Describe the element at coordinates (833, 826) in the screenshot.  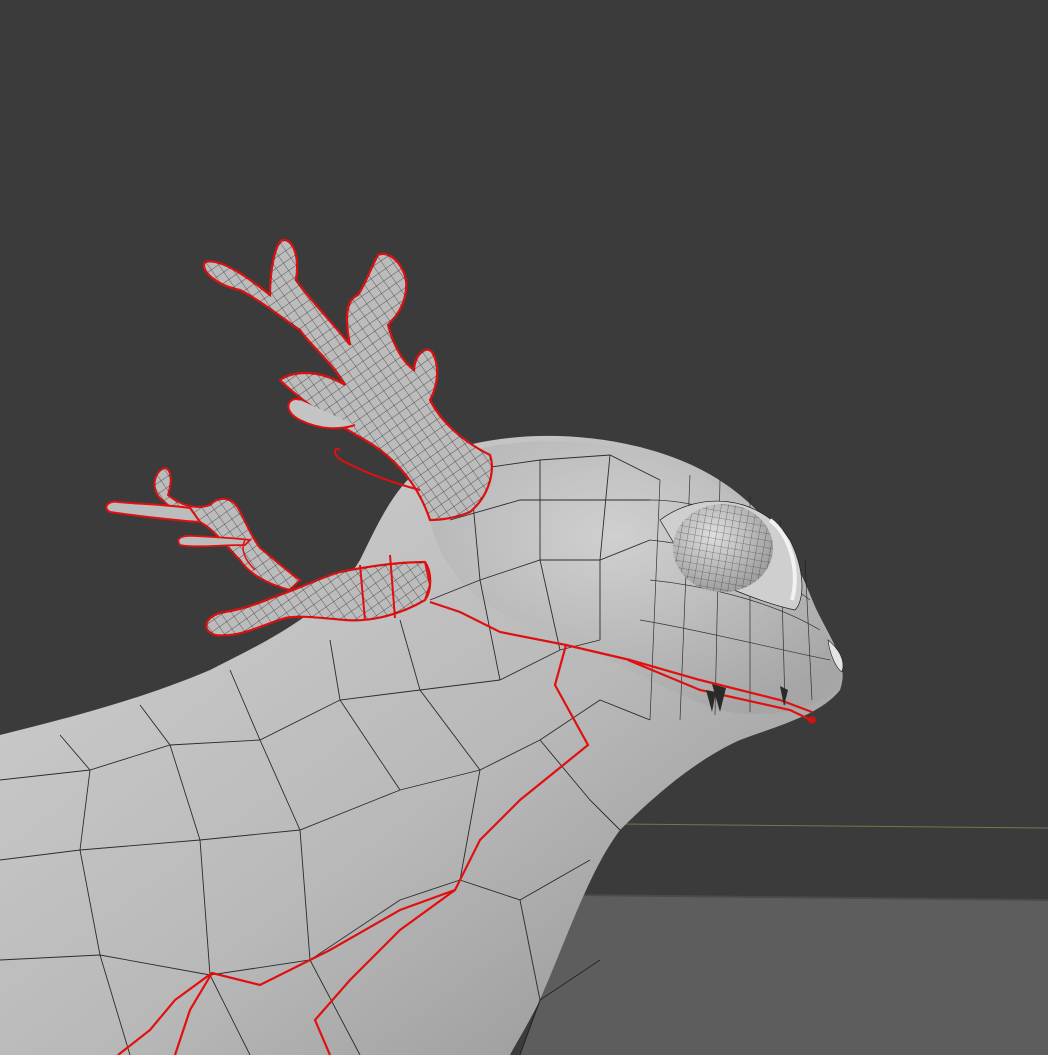
I see `horizon-axis-line` at that location.